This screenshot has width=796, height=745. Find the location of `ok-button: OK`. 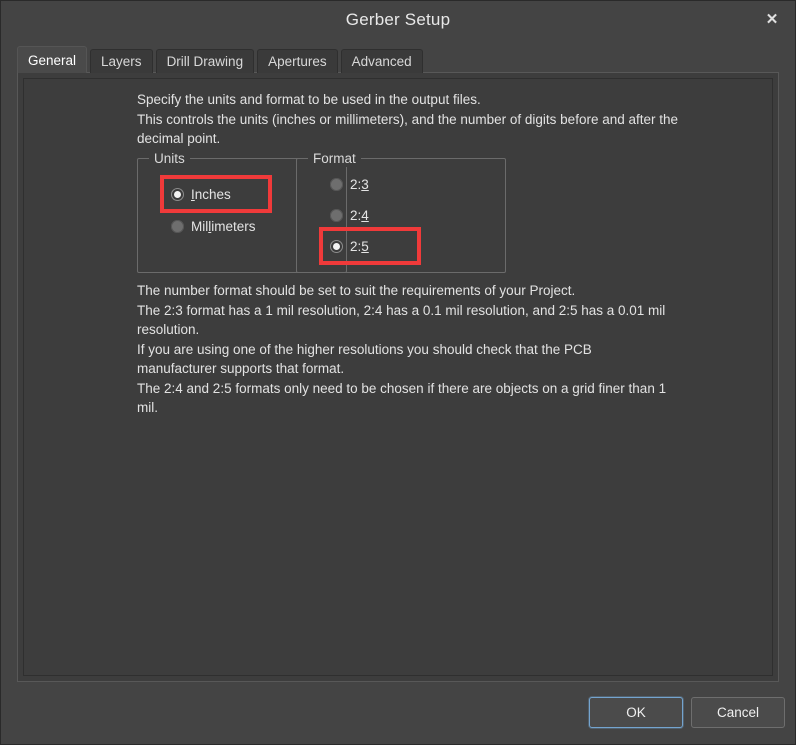

ok-button: OK is located at coordinates (636, 712).